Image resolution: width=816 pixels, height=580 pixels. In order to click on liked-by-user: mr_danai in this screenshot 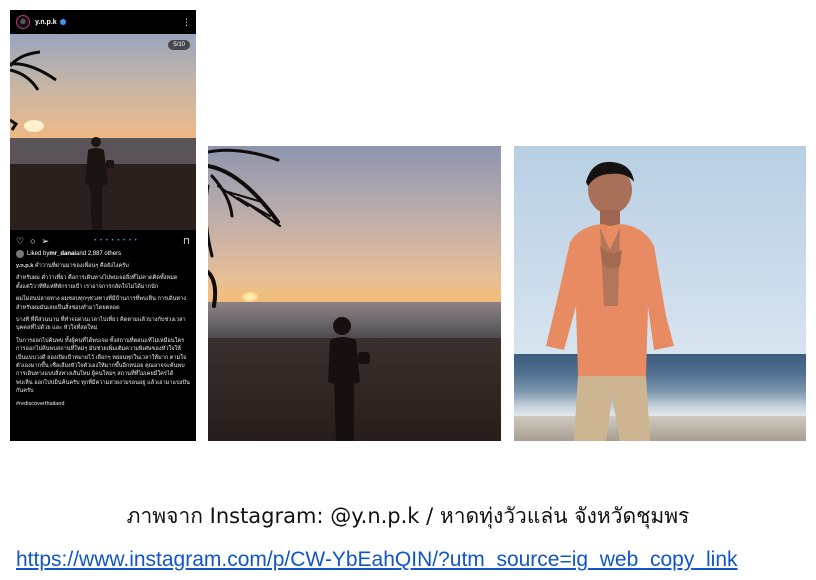, I will do `click(62, 254)`.